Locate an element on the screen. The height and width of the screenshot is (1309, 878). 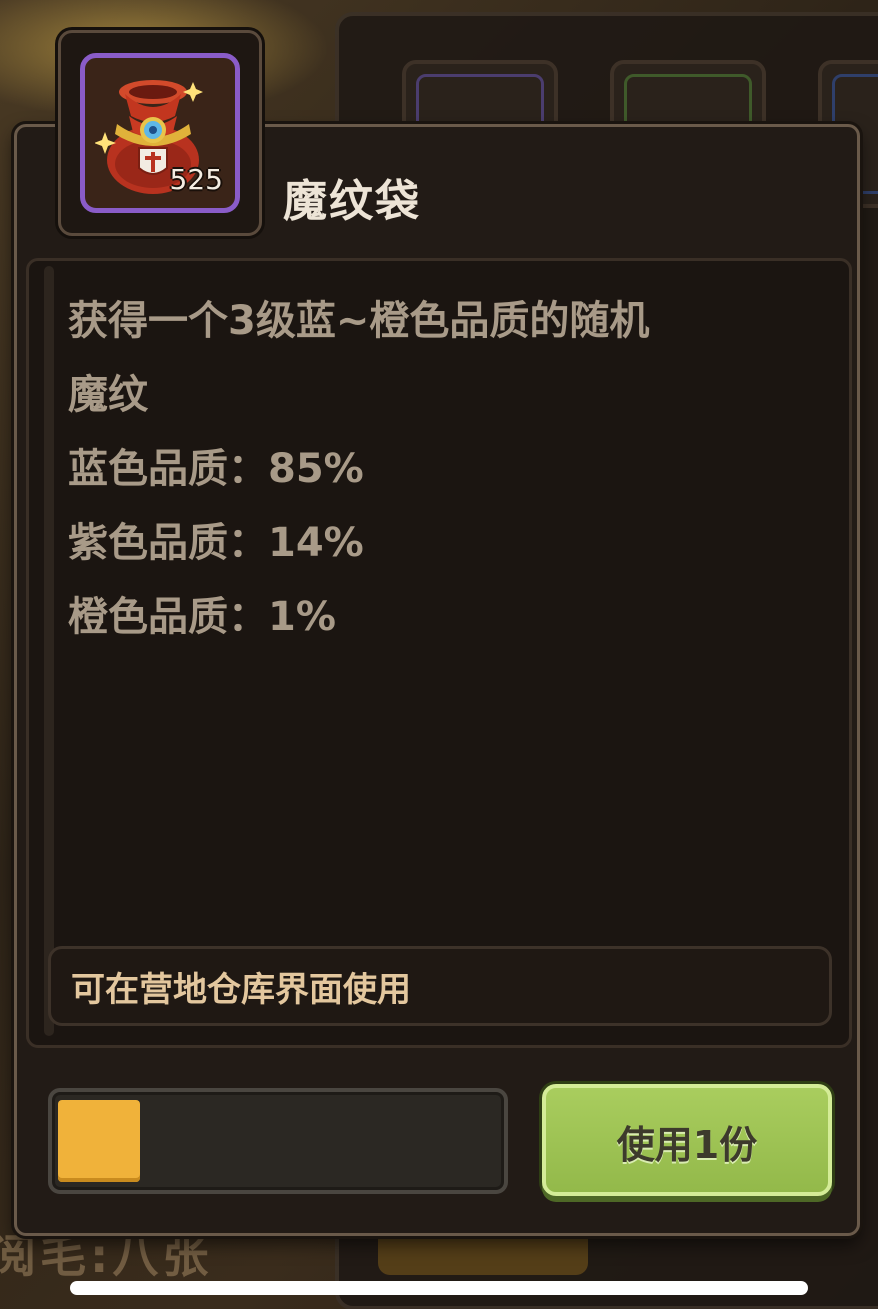
use-item-button-label: 使用1份 is located at coordinates (687, 1145).